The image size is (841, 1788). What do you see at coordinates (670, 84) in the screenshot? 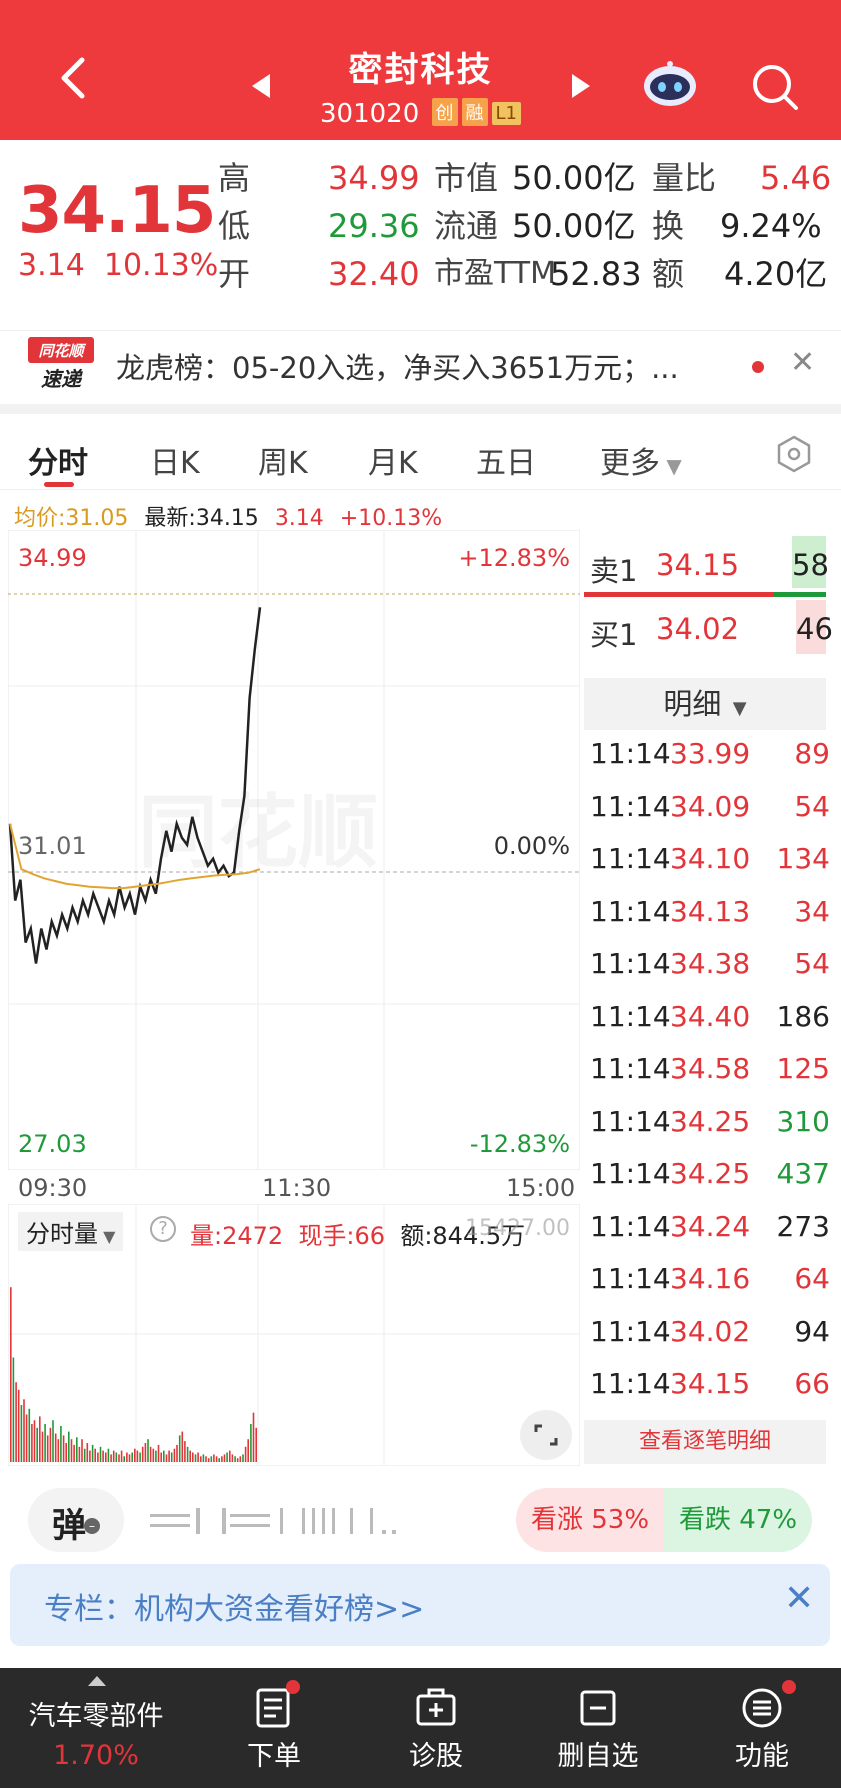
I see `robot-assistant-icon` at bounding box center [670, 84].